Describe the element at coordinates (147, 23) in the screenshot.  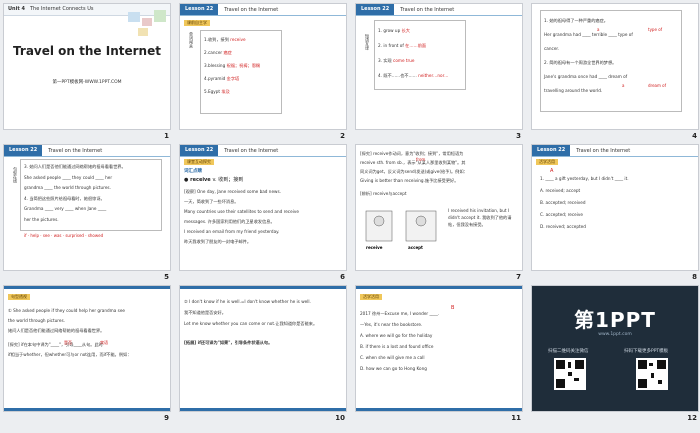
I see `corner-decoration` at that location.